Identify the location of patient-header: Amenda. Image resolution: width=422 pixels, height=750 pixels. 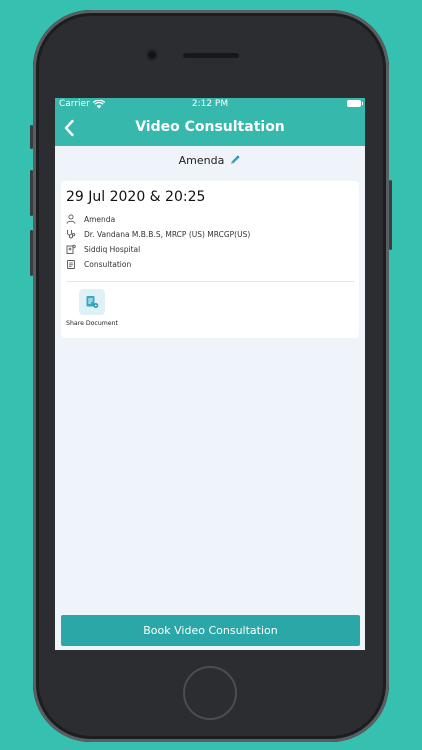
(210, 160).